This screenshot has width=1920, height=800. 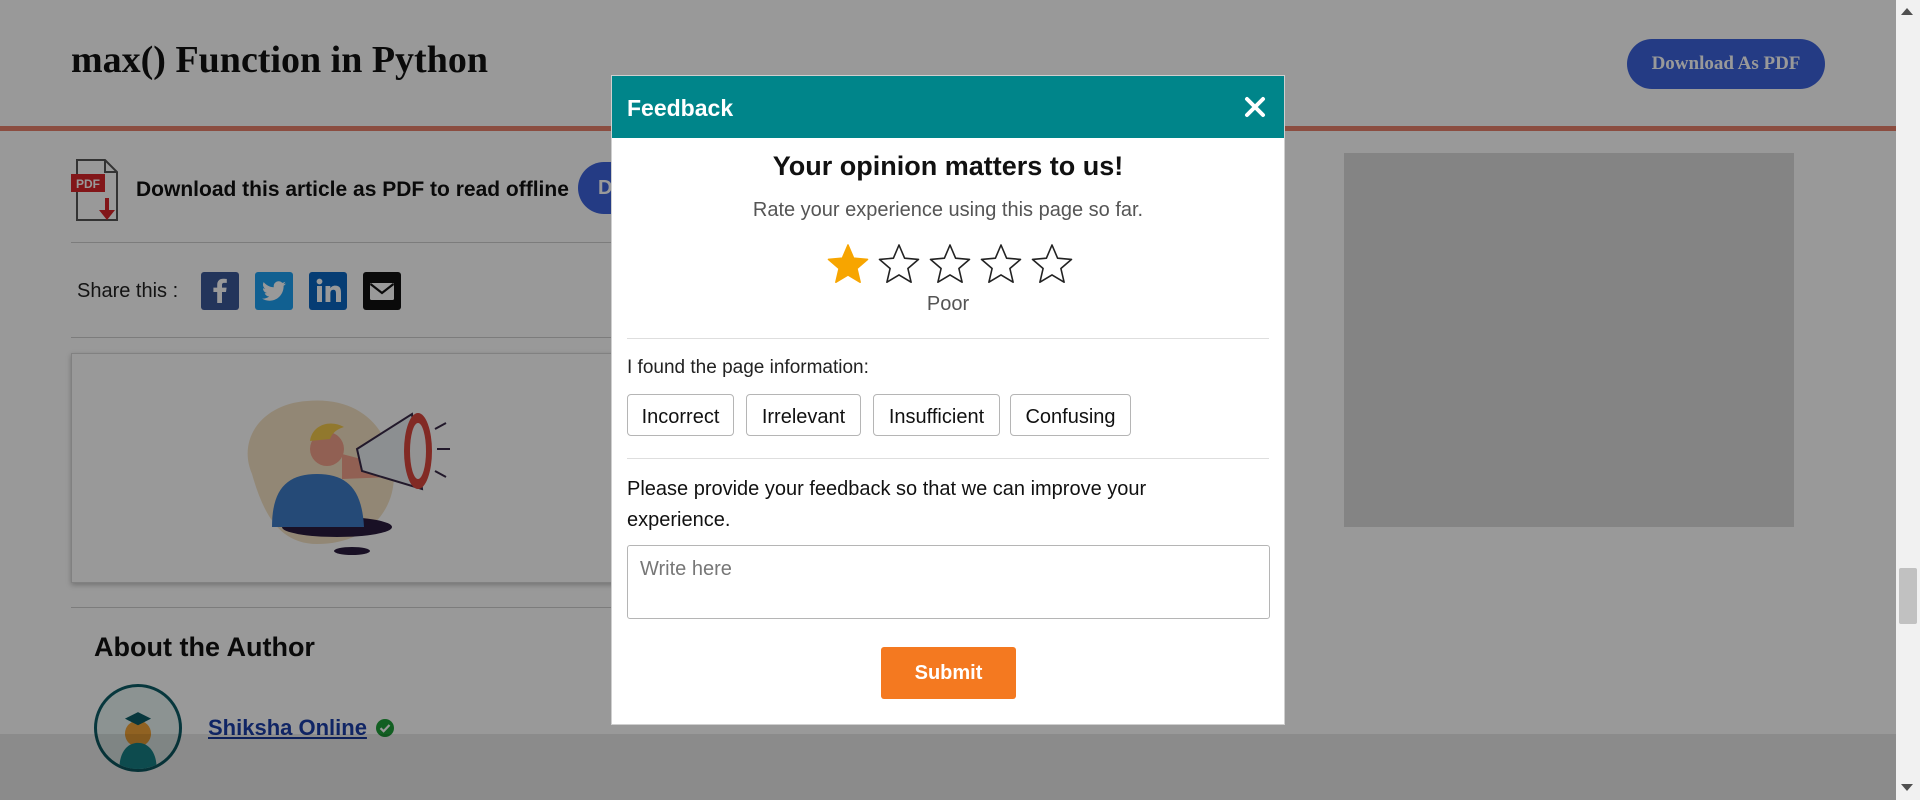 I want to click on modal-header: Feedback, so click(x=948, y=107).